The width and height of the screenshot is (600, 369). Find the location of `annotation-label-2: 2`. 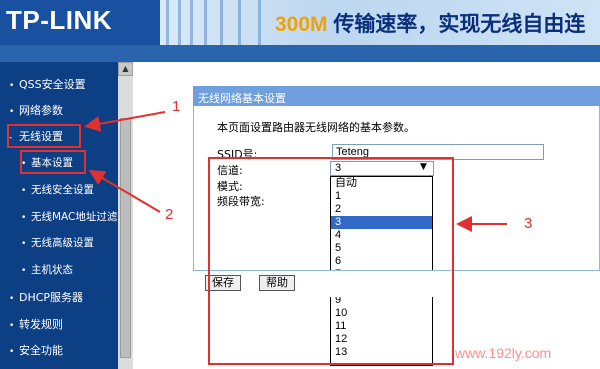

annotation-label-2: 2 is located at coordinates (169, 214).